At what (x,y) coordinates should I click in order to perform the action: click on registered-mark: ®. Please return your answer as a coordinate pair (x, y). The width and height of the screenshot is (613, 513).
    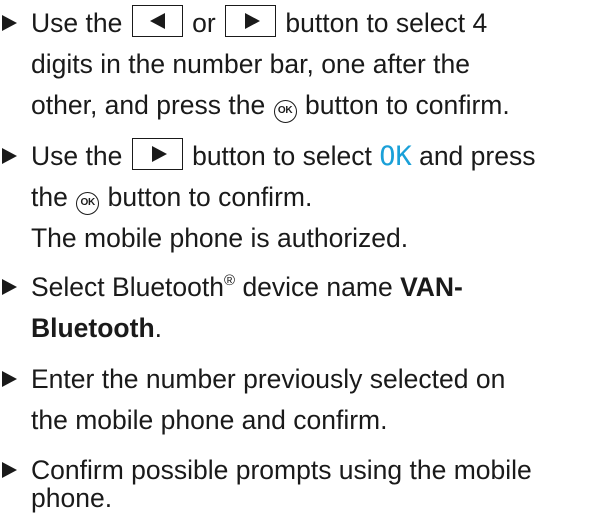
    Looking at the image, I should click on (230, 280).